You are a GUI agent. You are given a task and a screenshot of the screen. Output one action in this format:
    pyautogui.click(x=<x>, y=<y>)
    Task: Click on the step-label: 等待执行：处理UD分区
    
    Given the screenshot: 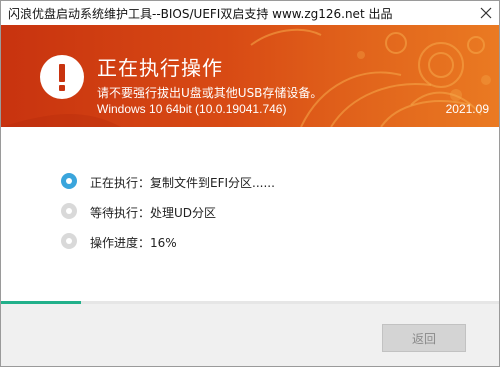 What is the action you would take?
    pyautogui.click(x=153, y=213)
    